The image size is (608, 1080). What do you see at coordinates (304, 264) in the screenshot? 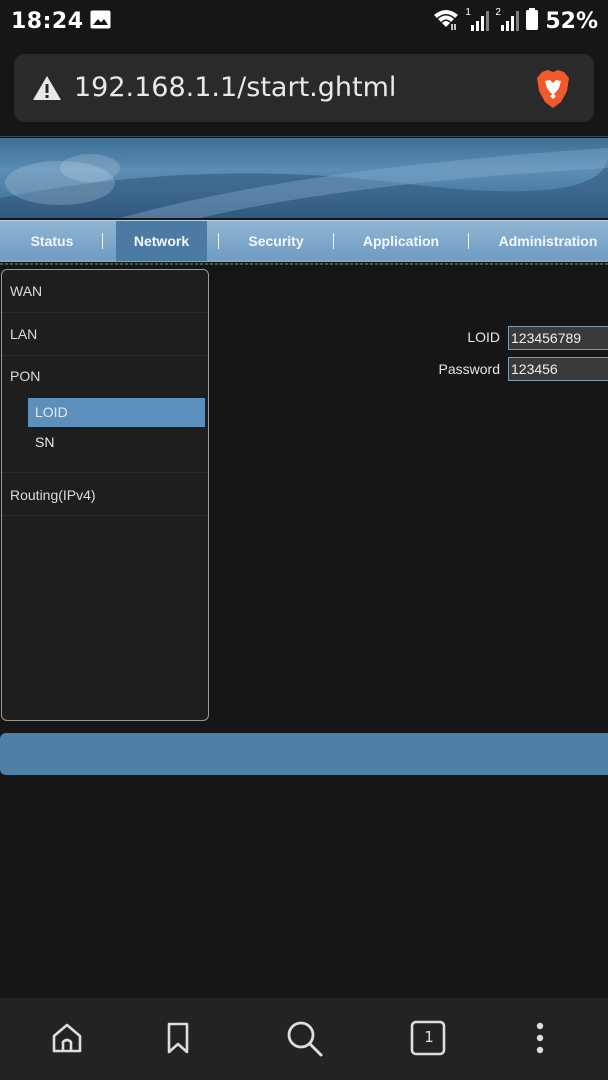
I see `nav-underline` at bounding box center [304, 264].